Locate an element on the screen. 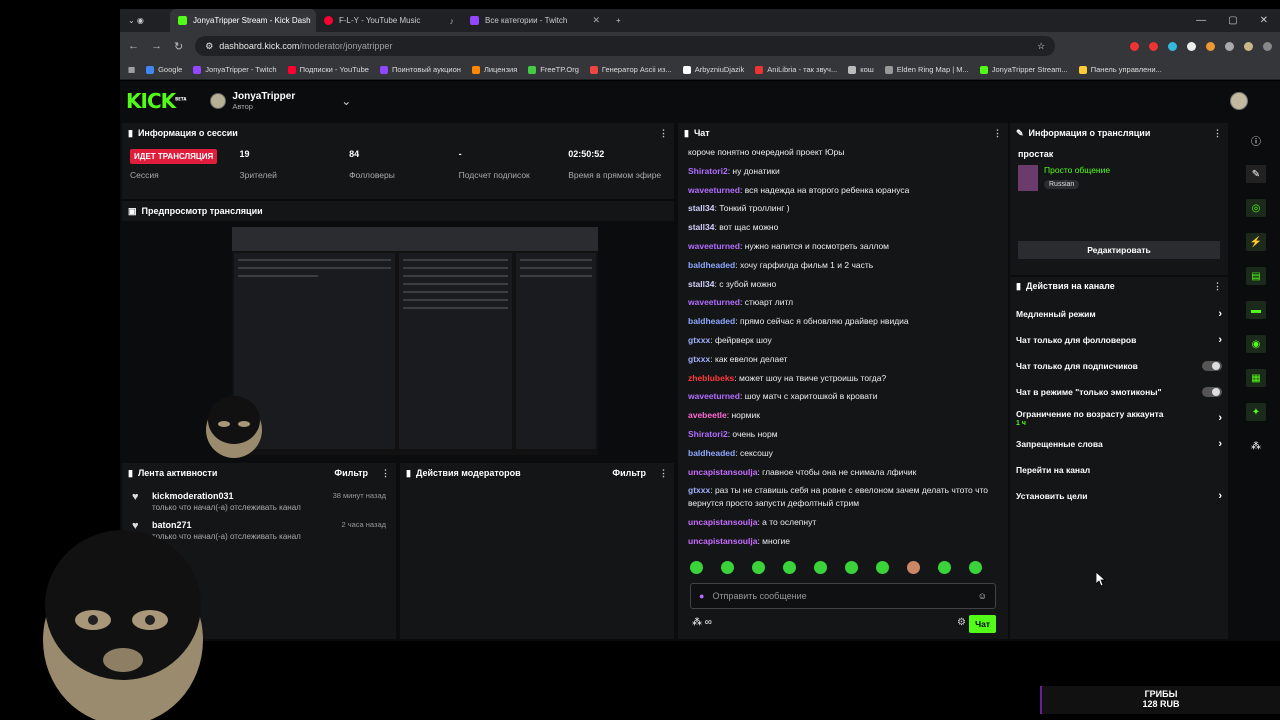  channel-action-option: Чат в режиме "только эмотиконы" is located at coordinates (1119, 392).